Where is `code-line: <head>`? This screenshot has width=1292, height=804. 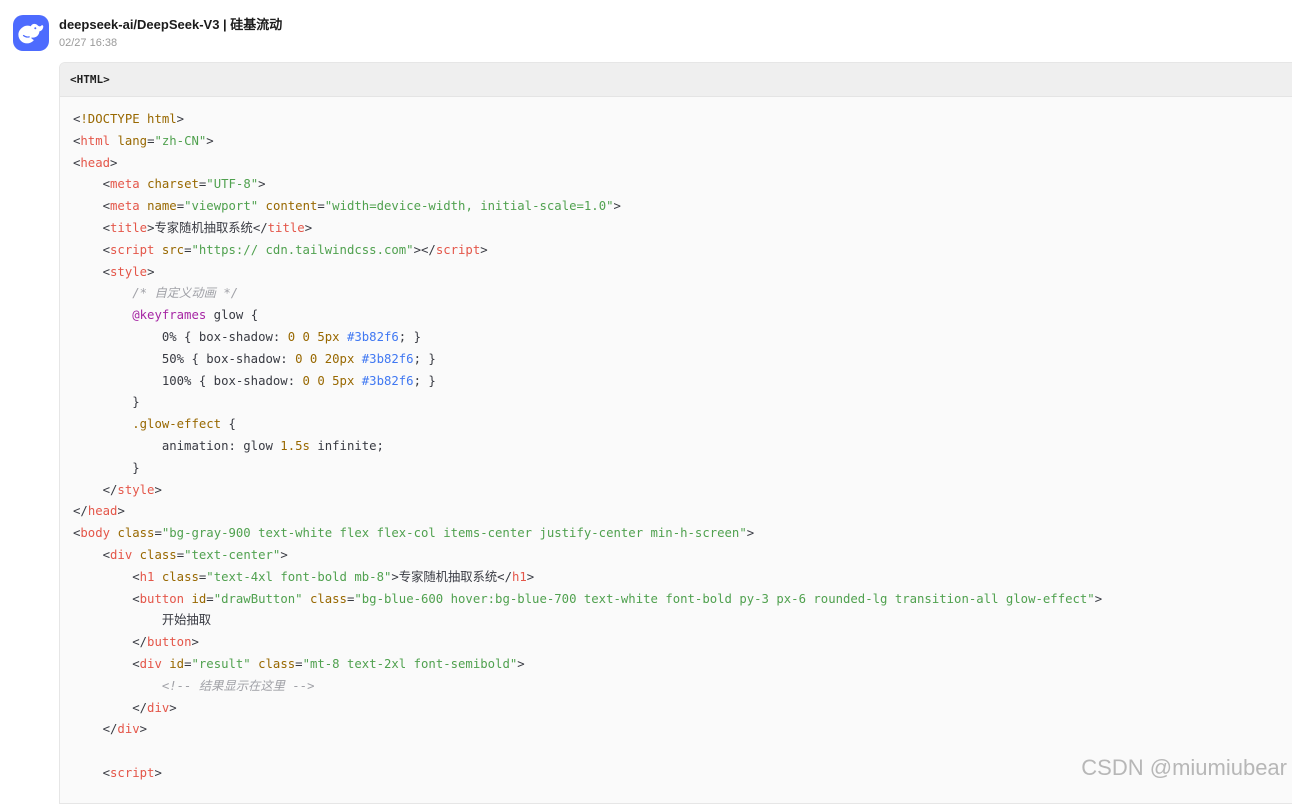
code-line: <head> is located at coordinates (682, 164).